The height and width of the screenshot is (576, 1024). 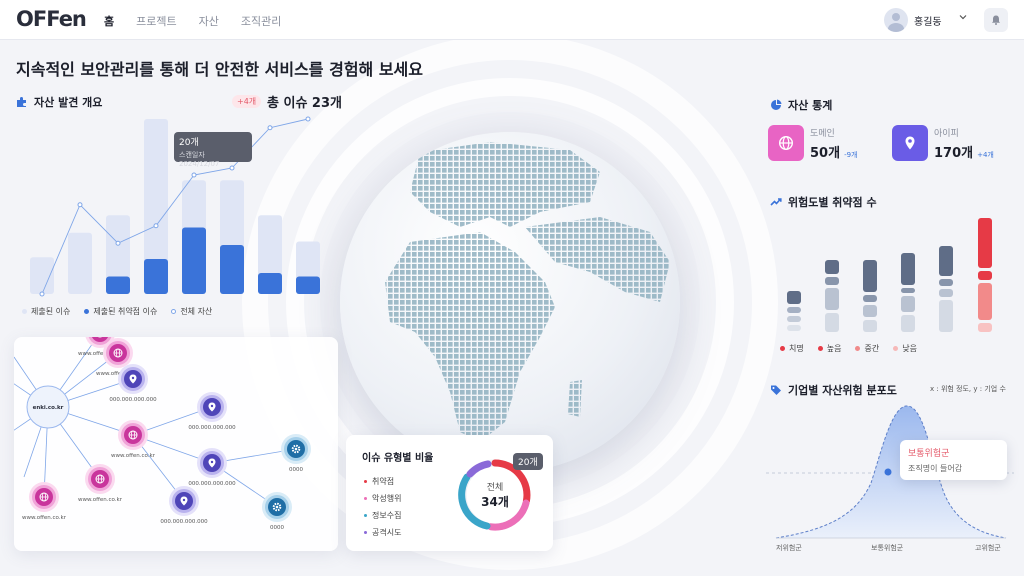 What do you see at coordinates (822, 133) in the screenshot?
I see `domain-label: 도메인` at bounding box center [822, 133].